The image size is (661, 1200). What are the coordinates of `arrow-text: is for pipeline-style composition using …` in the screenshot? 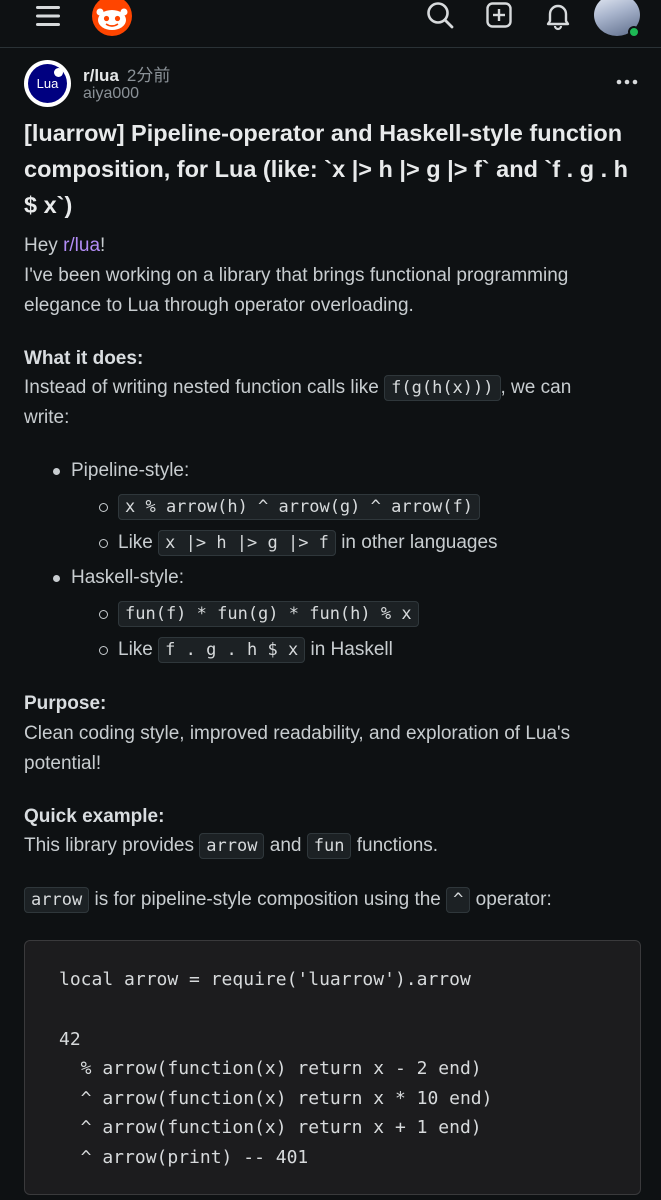 It's located at (268, 899).